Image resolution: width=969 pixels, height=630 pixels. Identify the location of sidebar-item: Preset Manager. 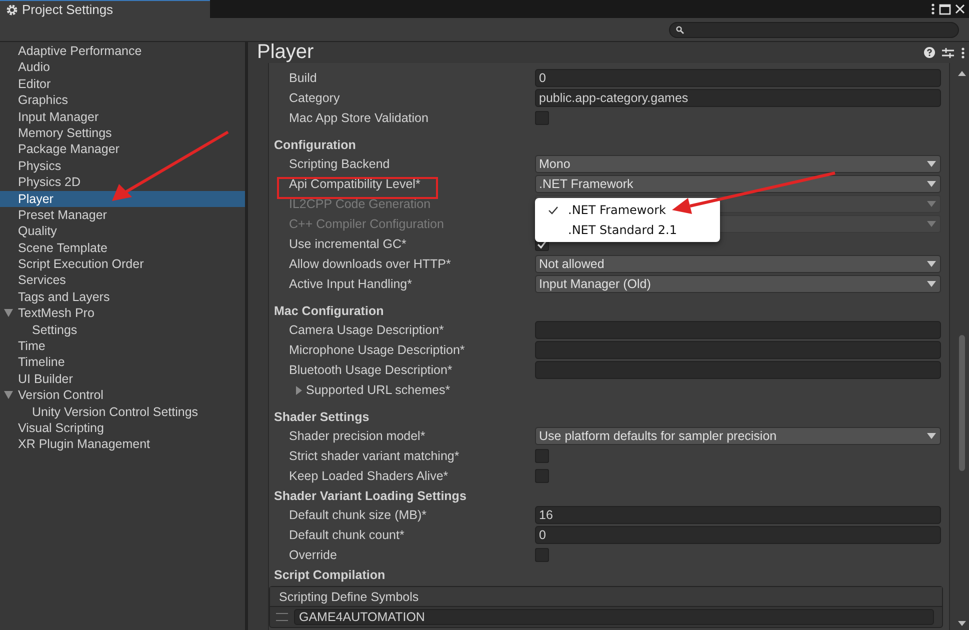
(122, 215).